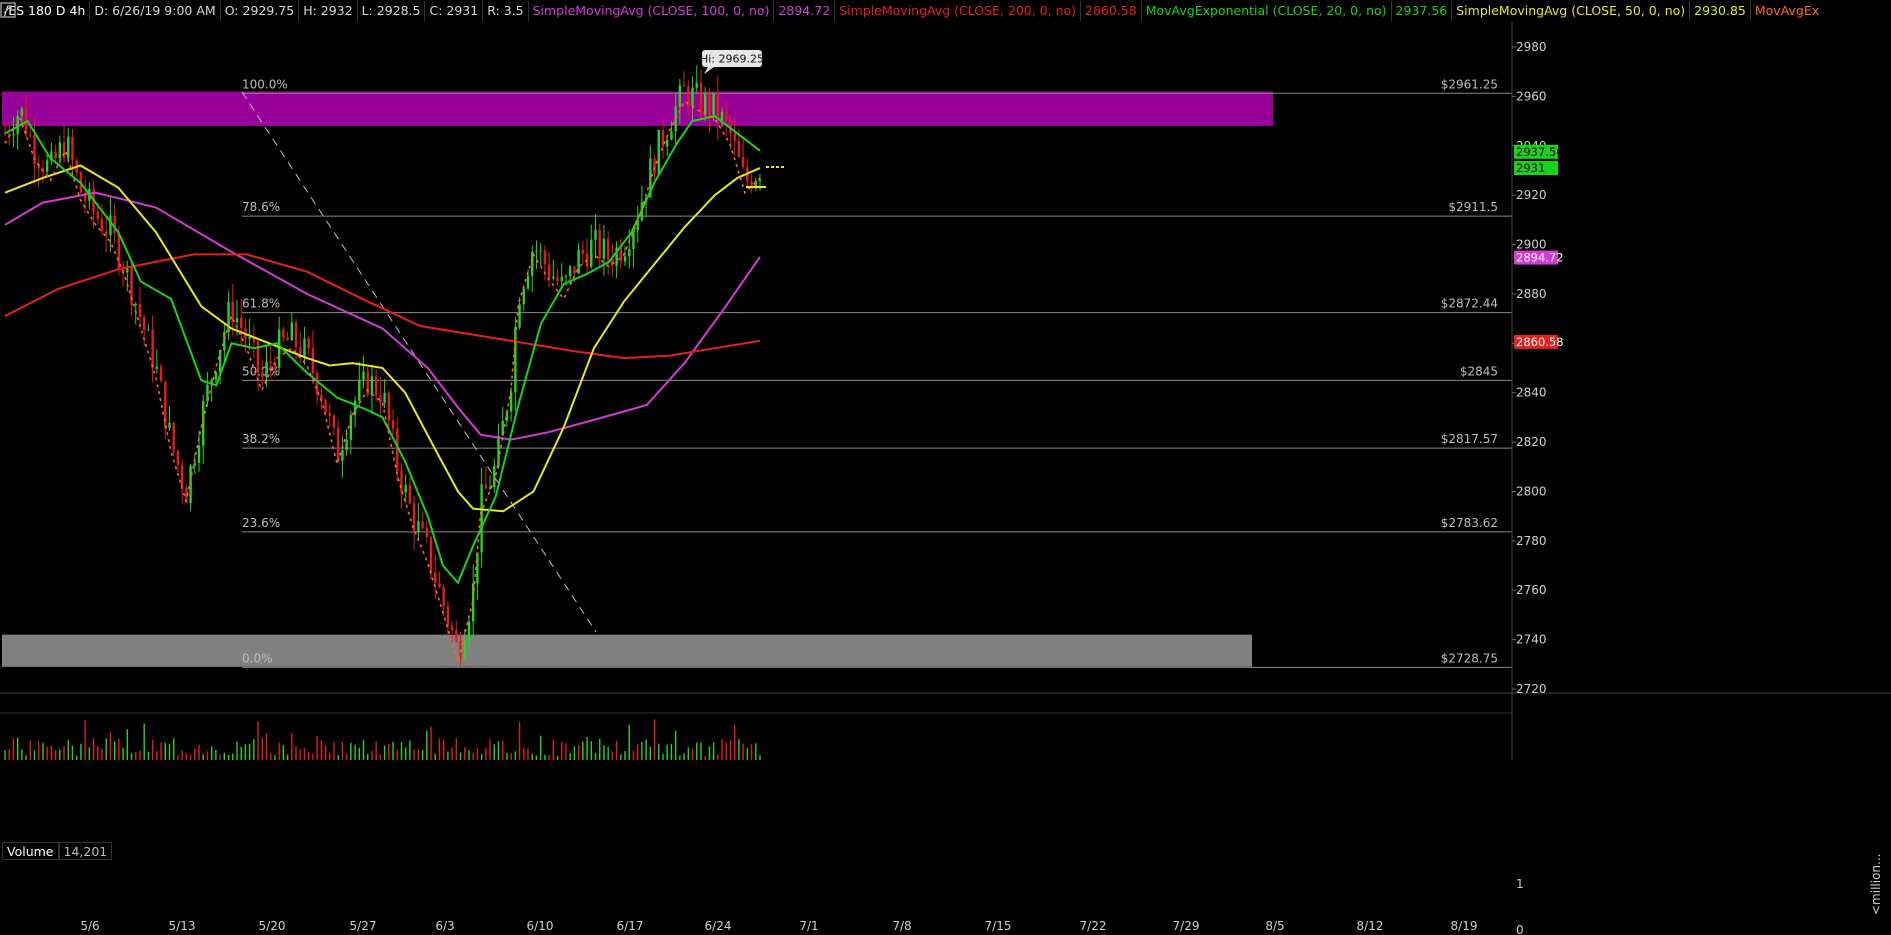 The height and width of the screenshot is (935, 1891). What do you see at coordinates (1520, 929) in the screenshot?
I see `volume-tick-label: 0` at bounding box center [1520, 929].